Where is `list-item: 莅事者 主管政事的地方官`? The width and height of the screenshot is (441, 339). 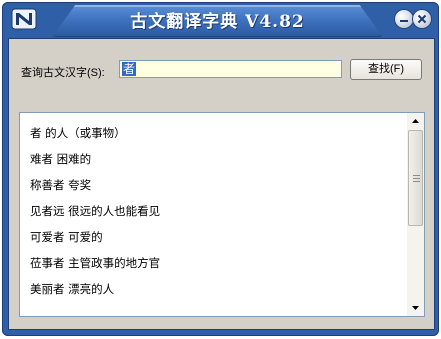
list-item: 莅事者 主管政事的地方官 is located at coordinates (214, 263).